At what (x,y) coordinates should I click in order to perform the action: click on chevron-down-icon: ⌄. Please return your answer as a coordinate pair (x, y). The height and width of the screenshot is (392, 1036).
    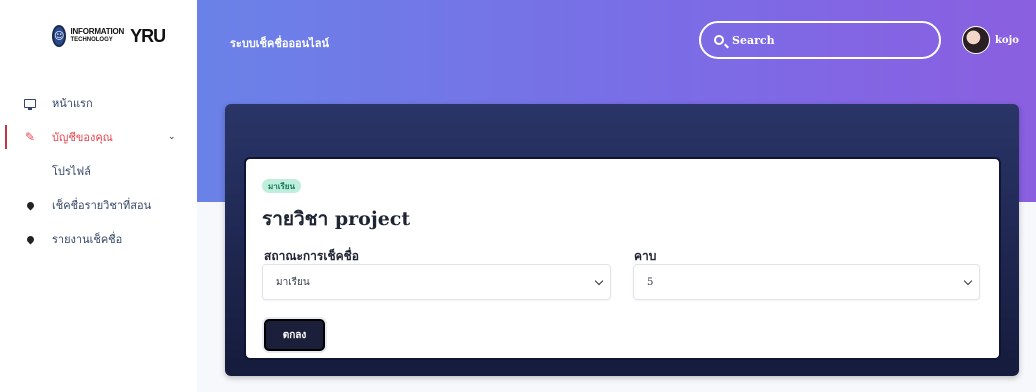
    Looking at the image, I should click on (172, 137).